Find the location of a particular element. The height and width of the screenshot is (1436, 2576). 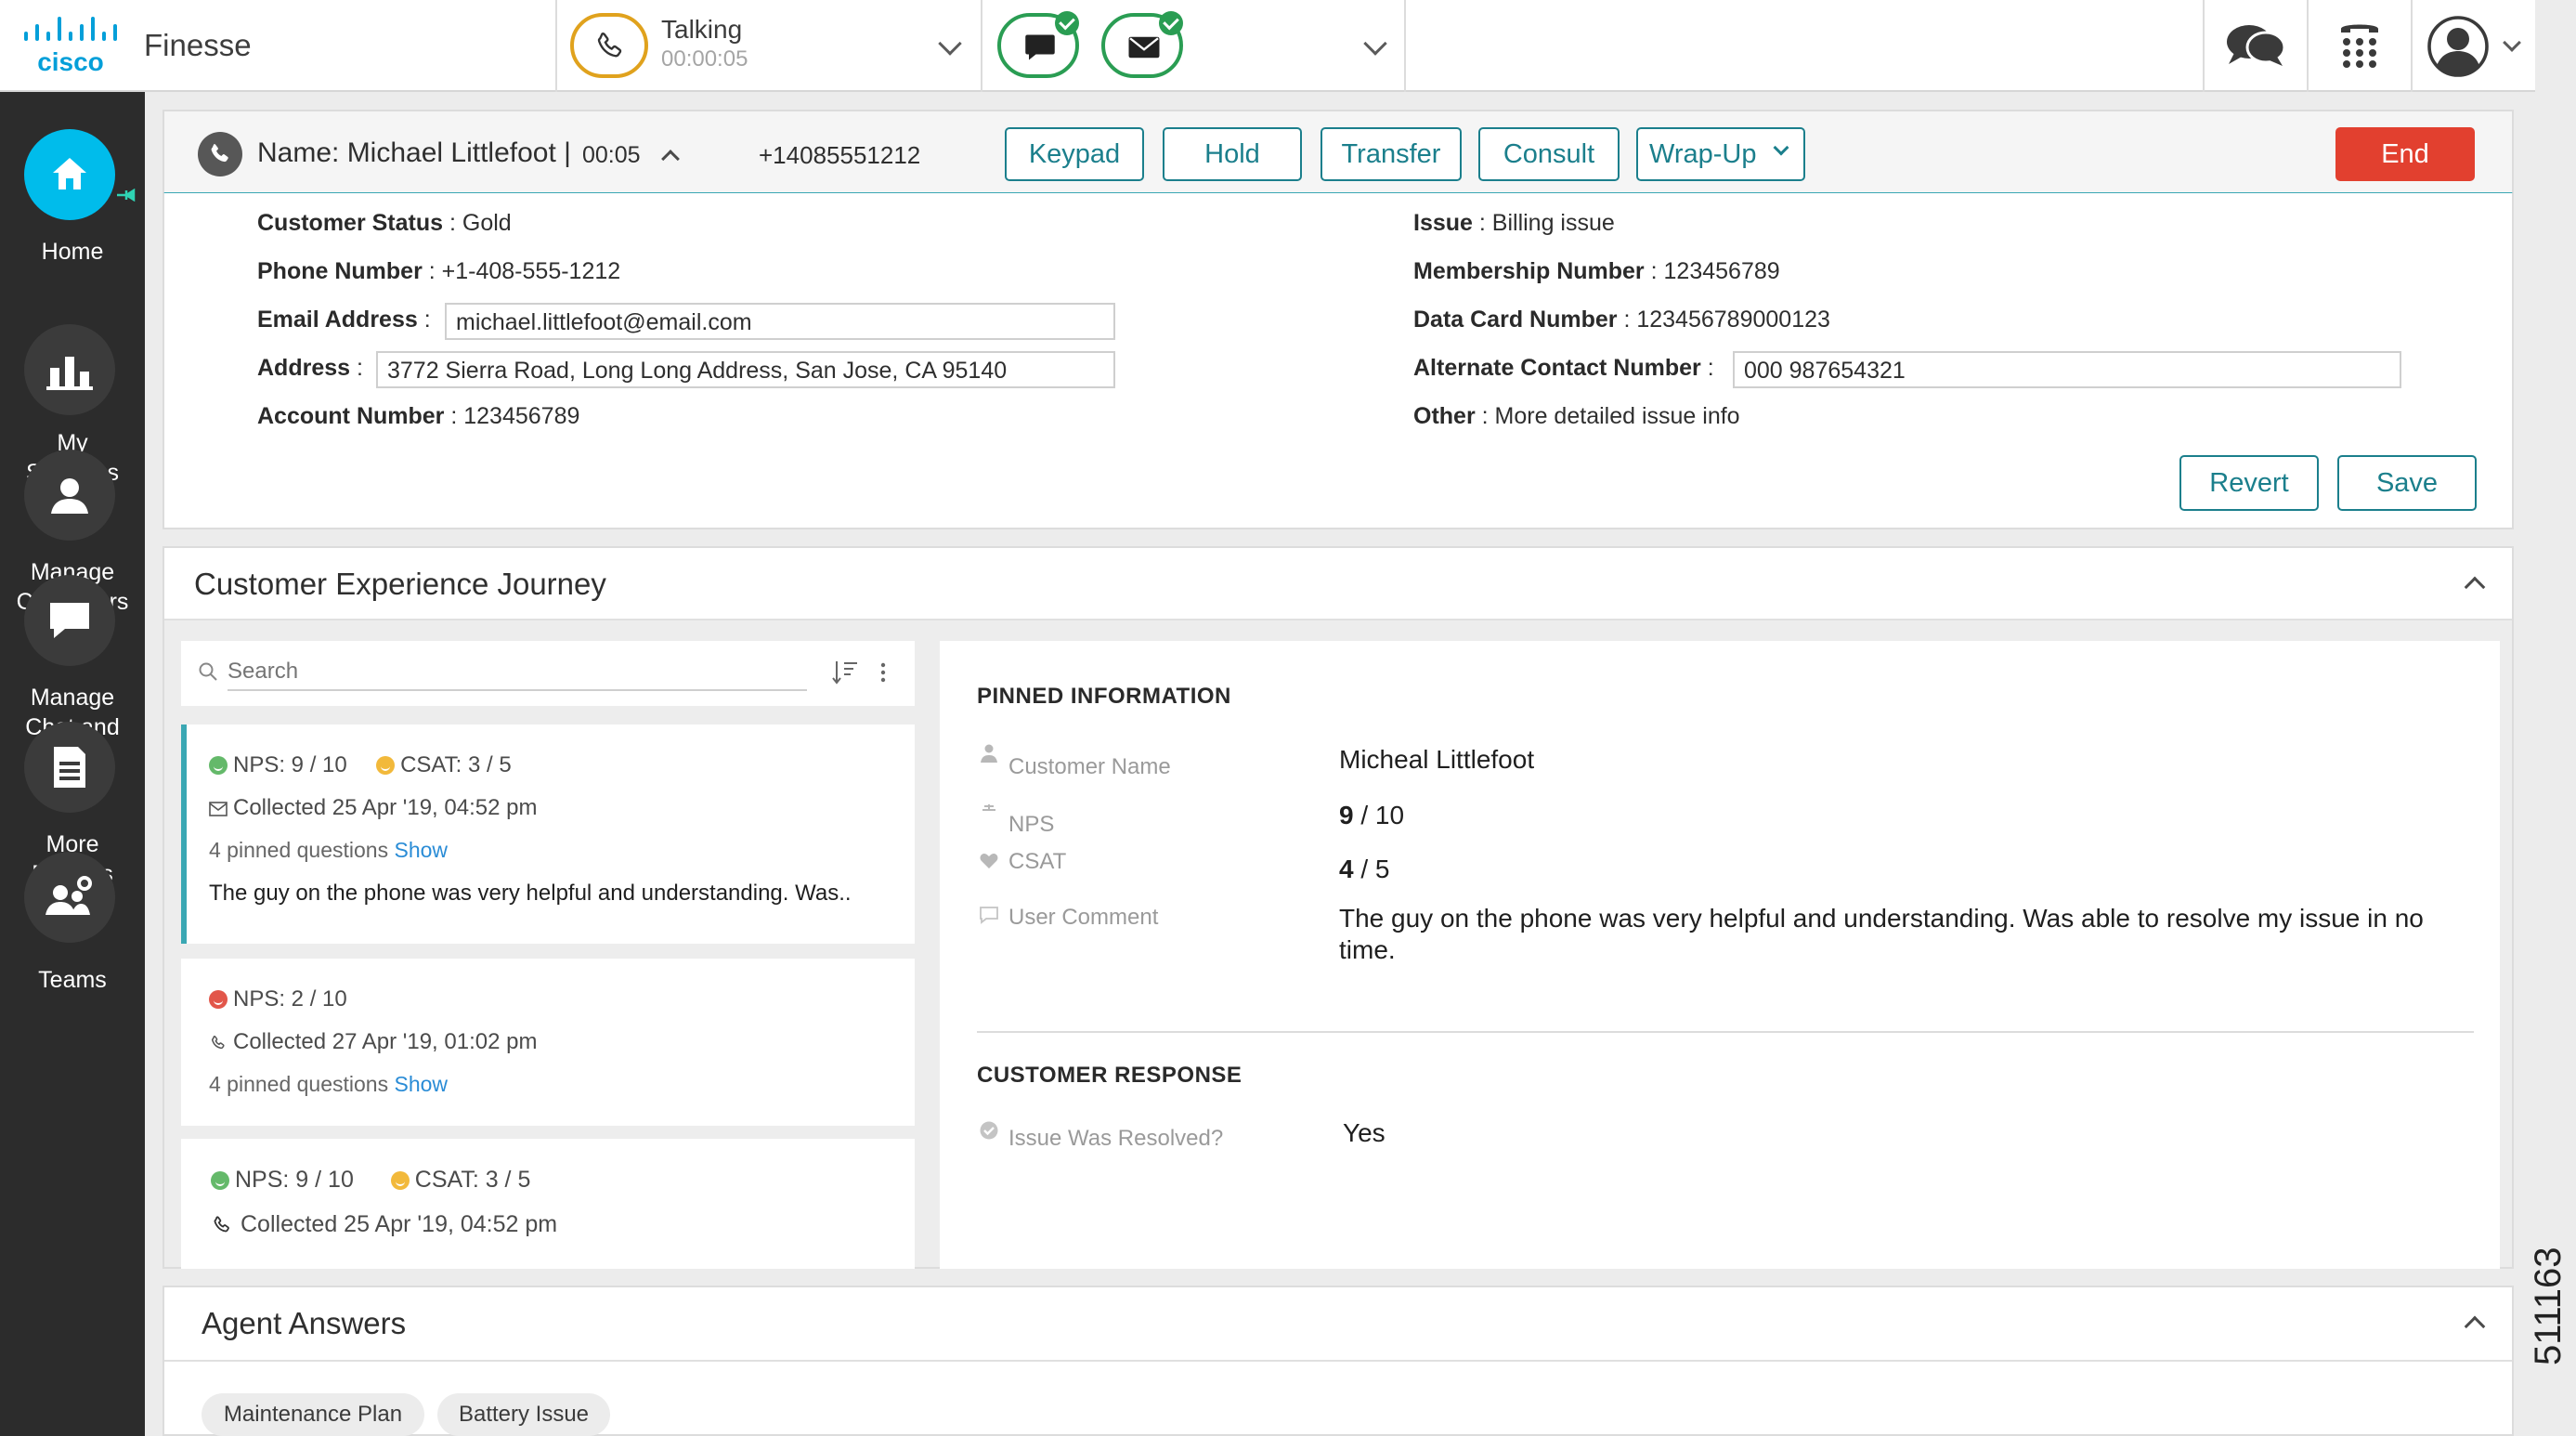

alternate-contact-input: 000 987654321 is located at coordinates (2067, 369).